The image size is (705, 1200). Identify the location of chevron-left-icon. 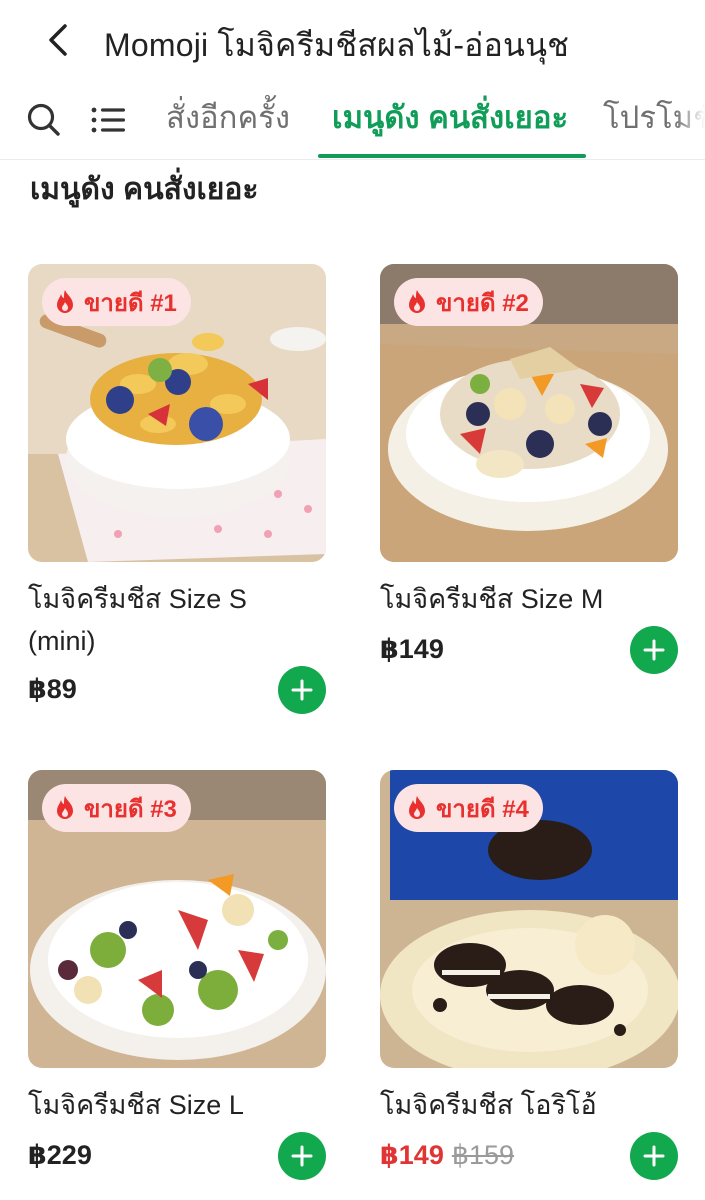
(58, 40).